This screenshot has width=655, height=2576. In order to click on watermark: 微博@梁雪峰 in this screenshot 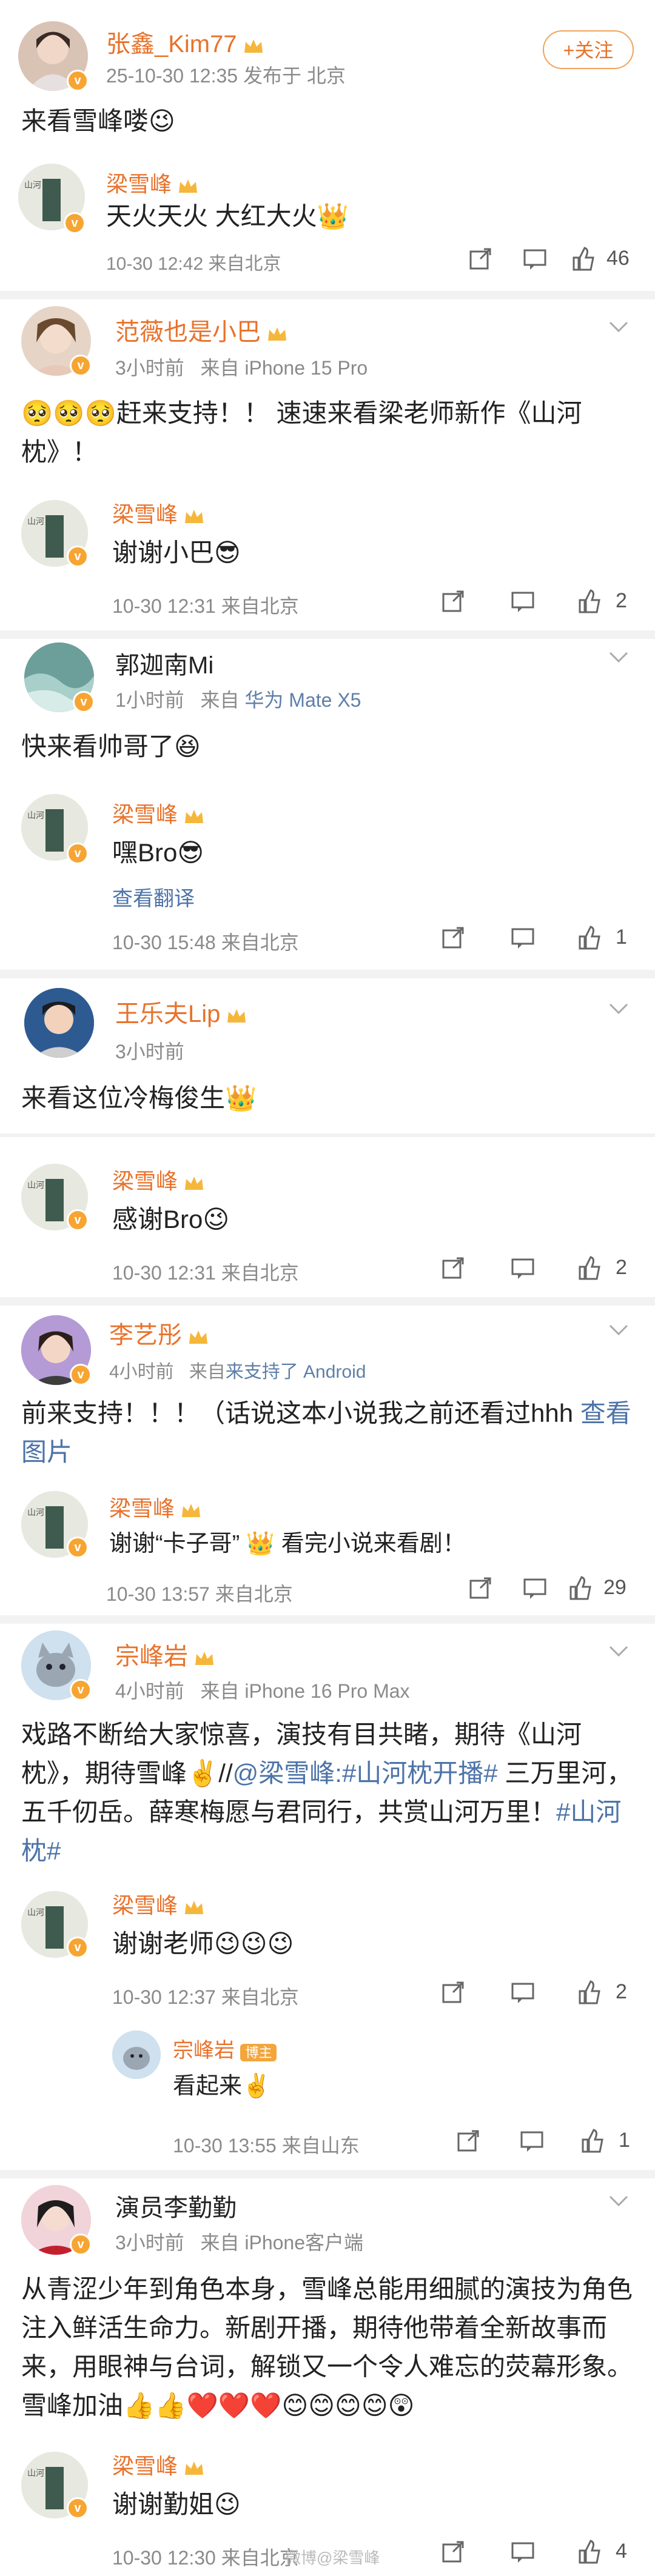, I will do `click(332, 2558)`.